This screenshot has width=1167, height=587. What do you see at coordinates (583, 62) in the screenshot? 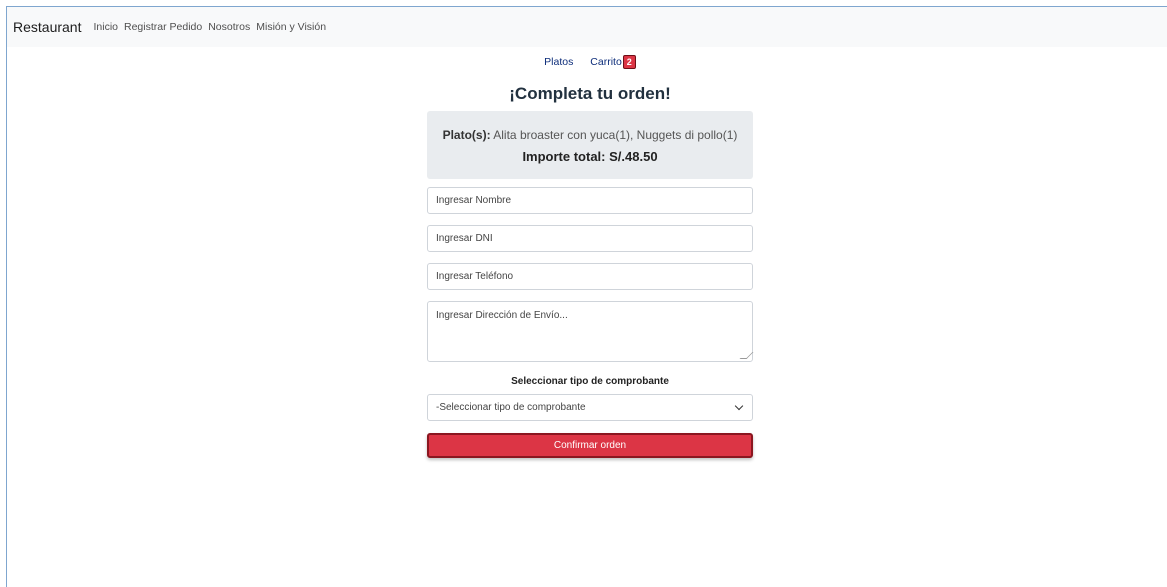
I see `sub-navigation: Platos Carrito 2` at bounding box center [583, 62].